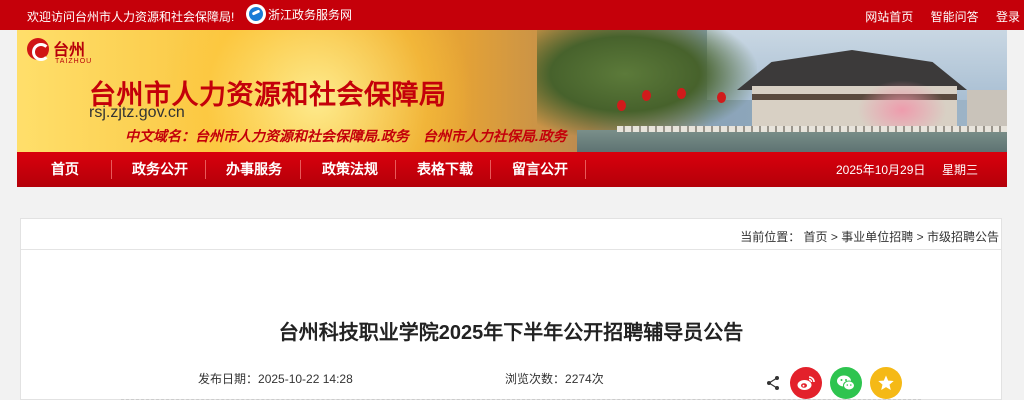 This screenshot has width=1024, height=400. What do you see at coordinates (881, 170) in the screenshot?
I see `current-date: 2025年10月29日` at bounding box center [881, 170].